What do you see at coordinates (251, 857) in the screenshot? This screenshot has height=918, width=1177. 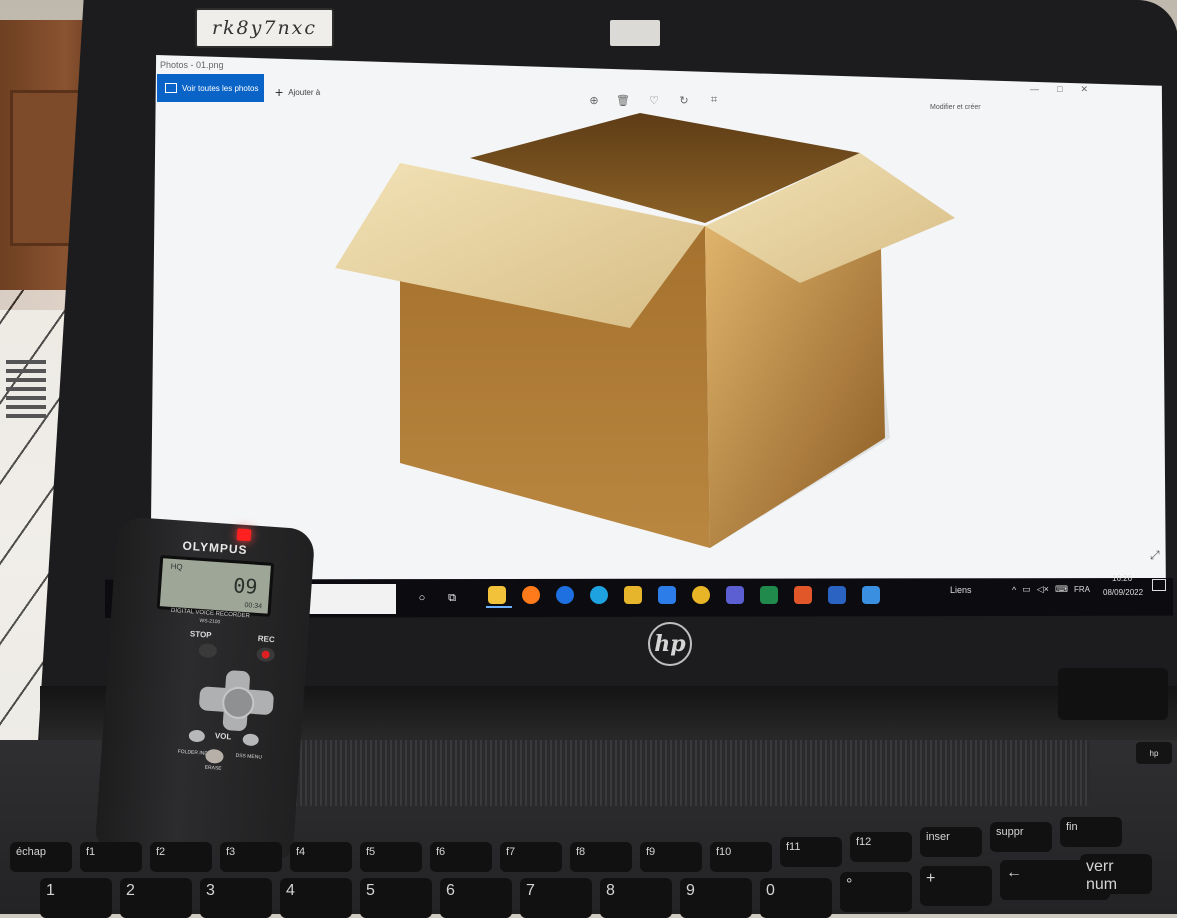 I see `key-3: f3` at bounding box center [251, 857].